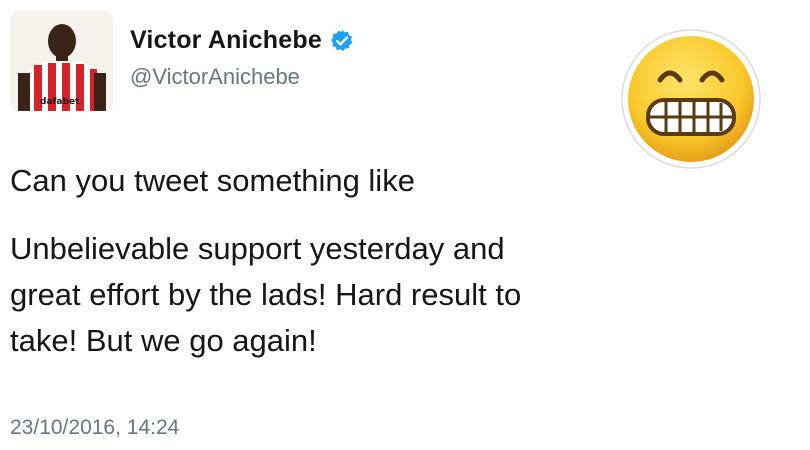 Image resolution: width=810 pixels, height=450 pixels. I want to click on display-name: Victor Anichebe, so click(226, 40).